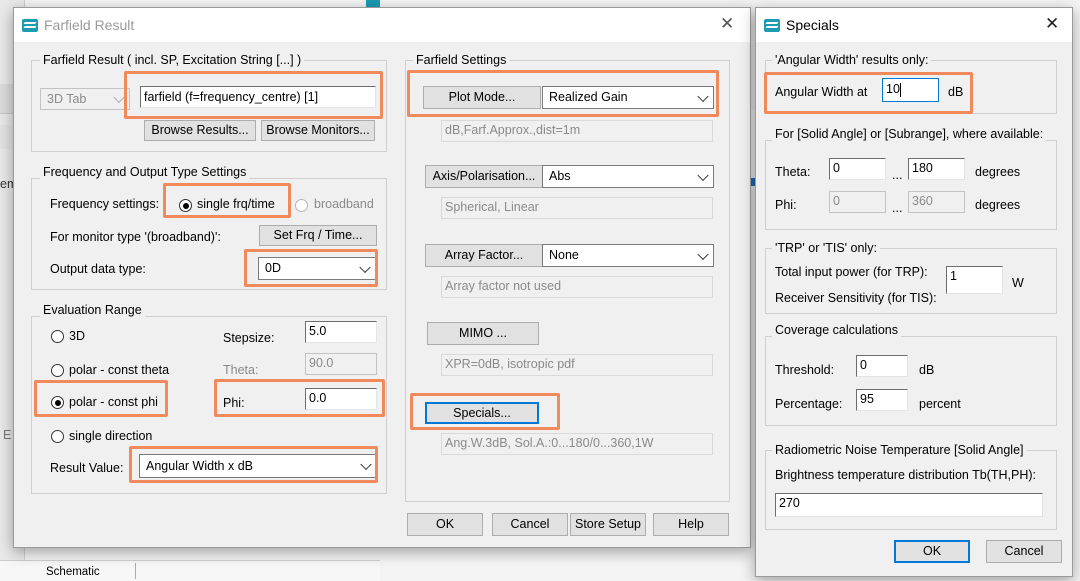  I want to click on farfield-titlebar: Farfield Result ✕, so click(382, 25).